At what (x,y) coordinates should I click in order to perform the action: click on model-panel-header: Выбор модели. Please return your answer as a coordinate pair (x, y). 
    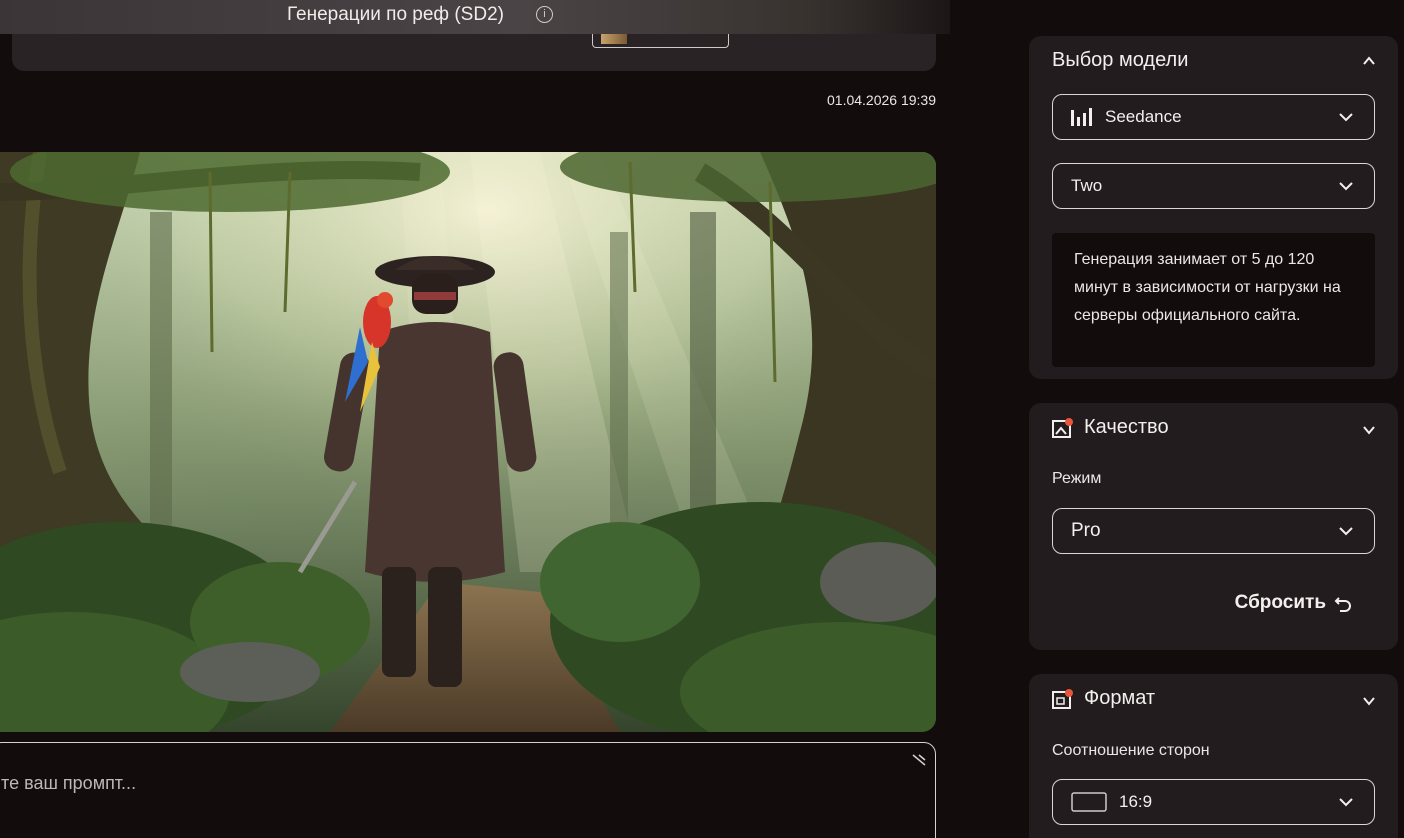
    Looking at the image, I should click on (1120, 60).